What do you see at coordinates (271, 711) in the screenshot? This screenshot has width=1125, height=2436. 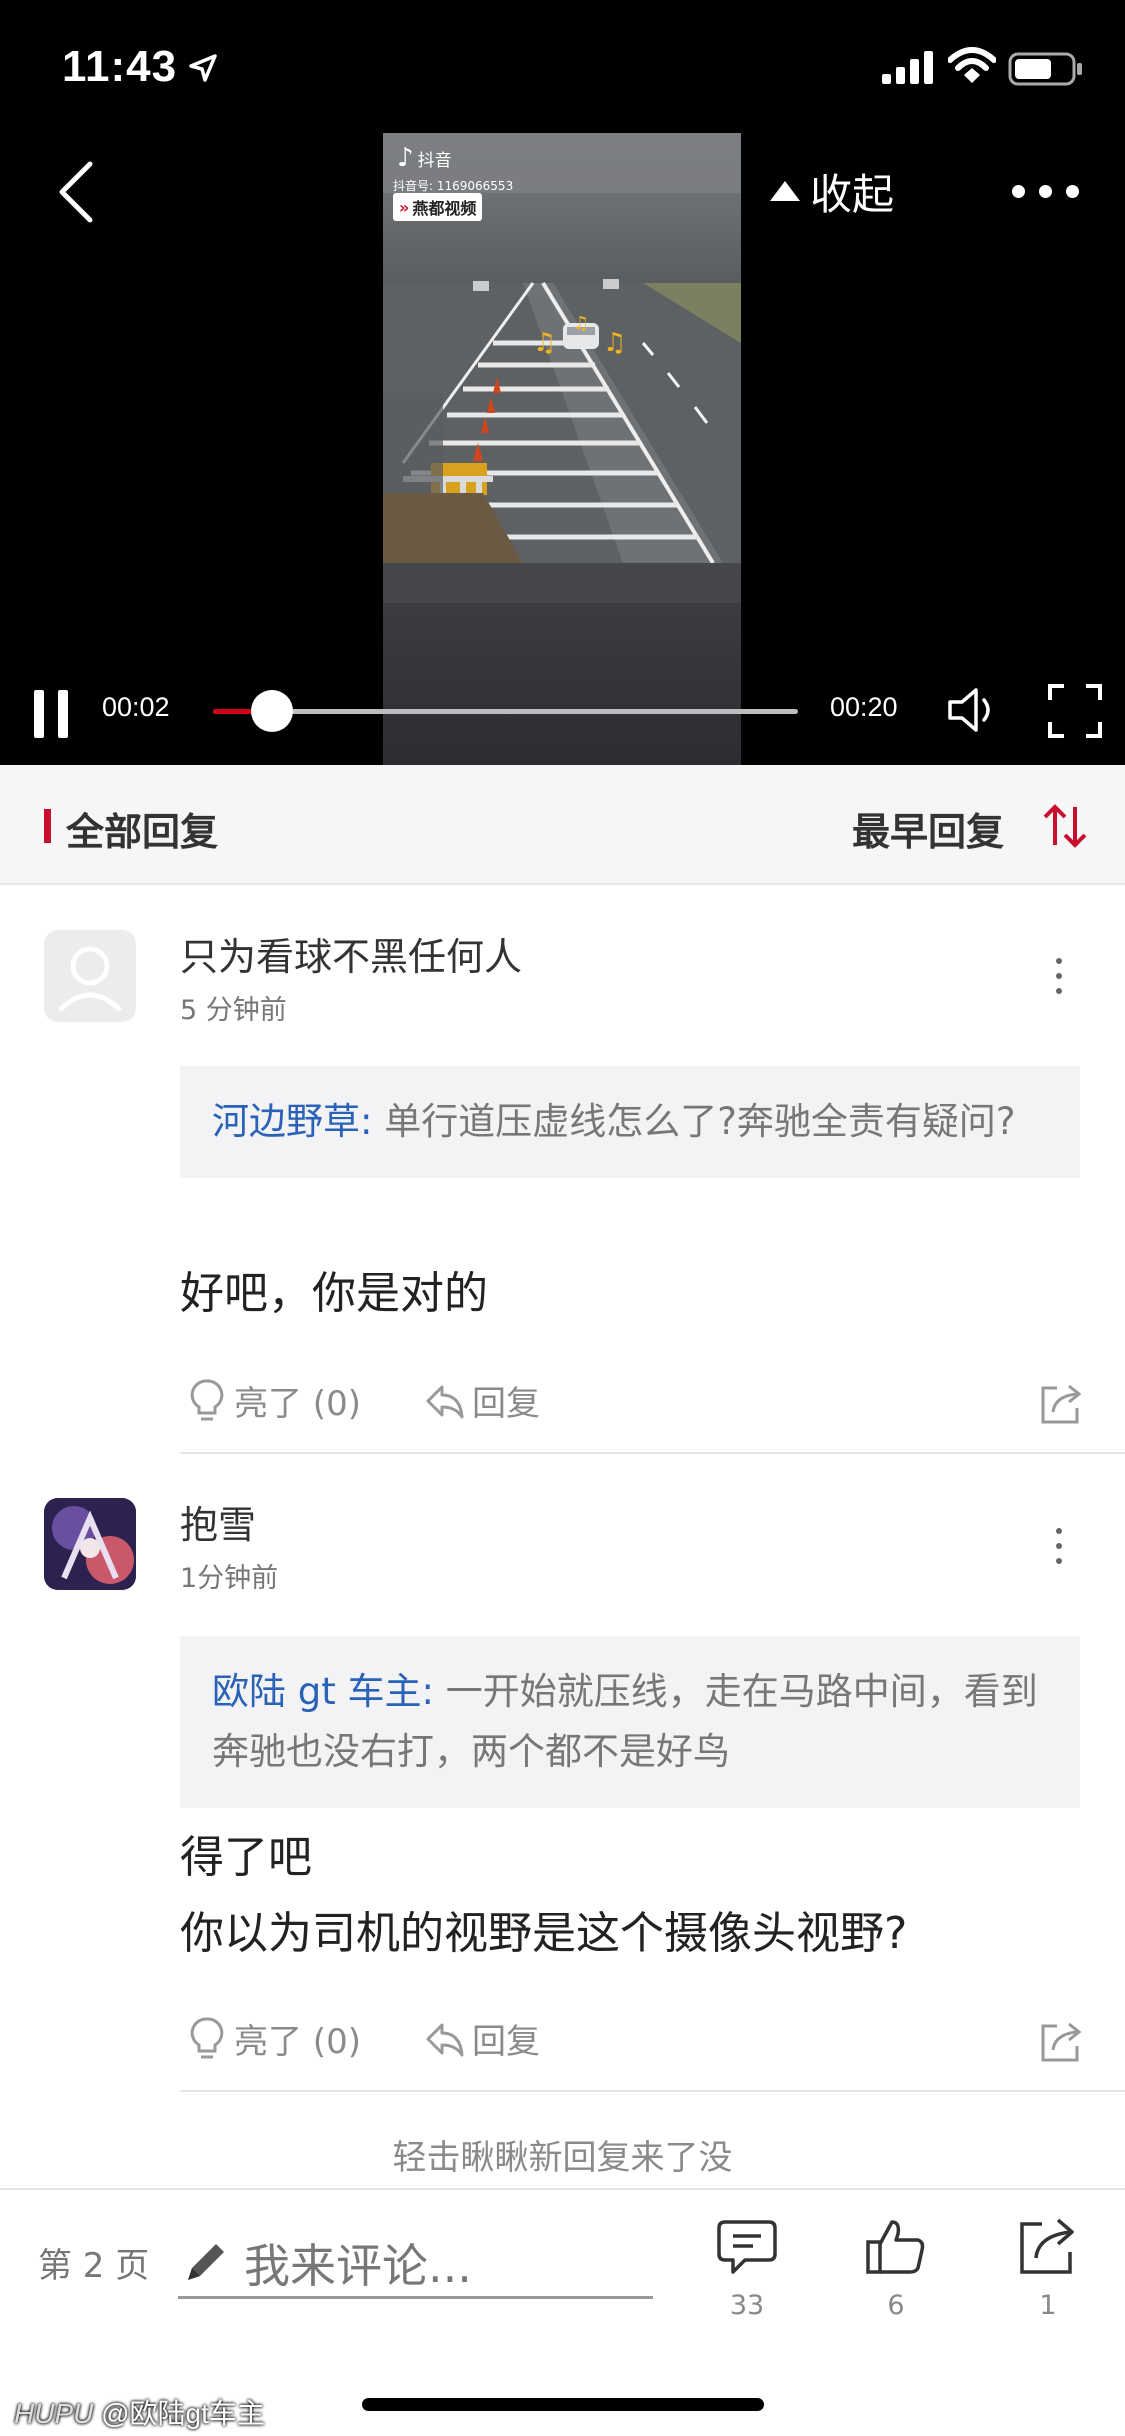 I see `progress-knob` at bounding box center [271, 711].